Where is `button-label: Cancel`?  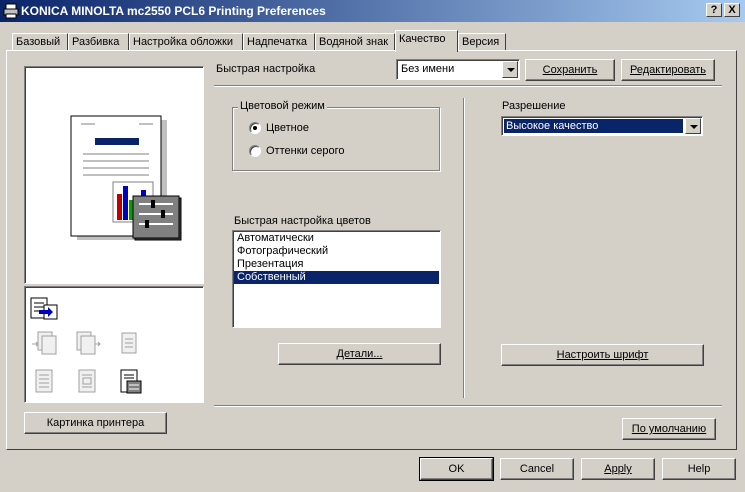
button-label: Cancel is located at coordinates (537, 469).